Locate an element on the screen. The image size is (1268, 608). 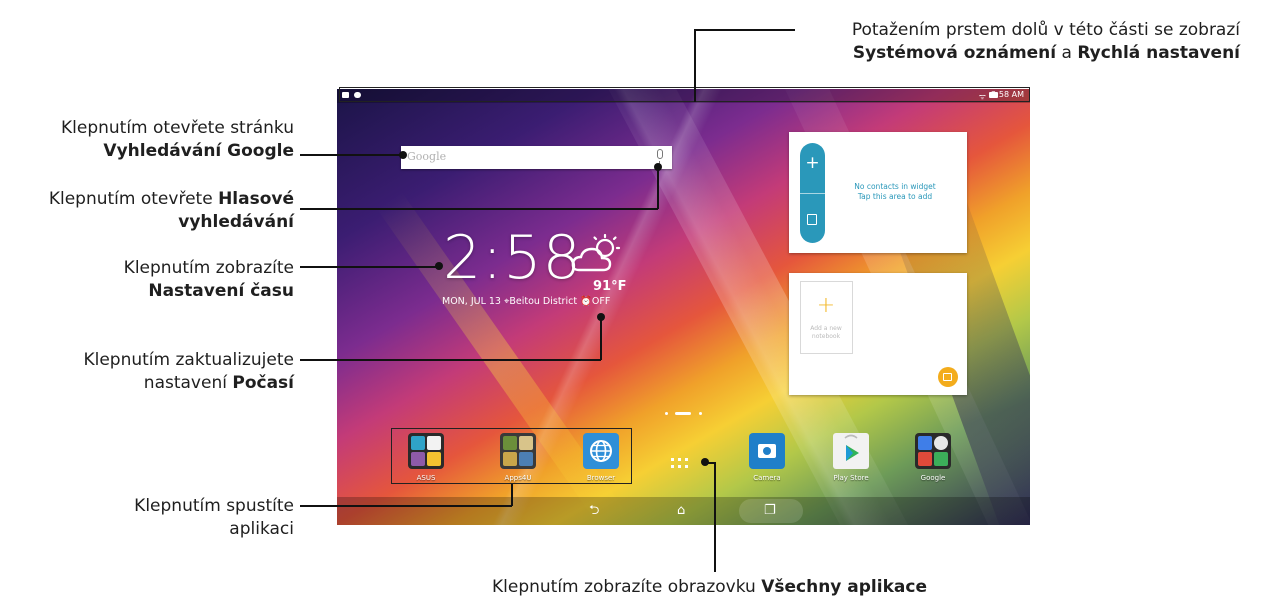
callout-time-settings: Klepnutím zobrazíte Nastavení času is located at coordinates (208, 279).